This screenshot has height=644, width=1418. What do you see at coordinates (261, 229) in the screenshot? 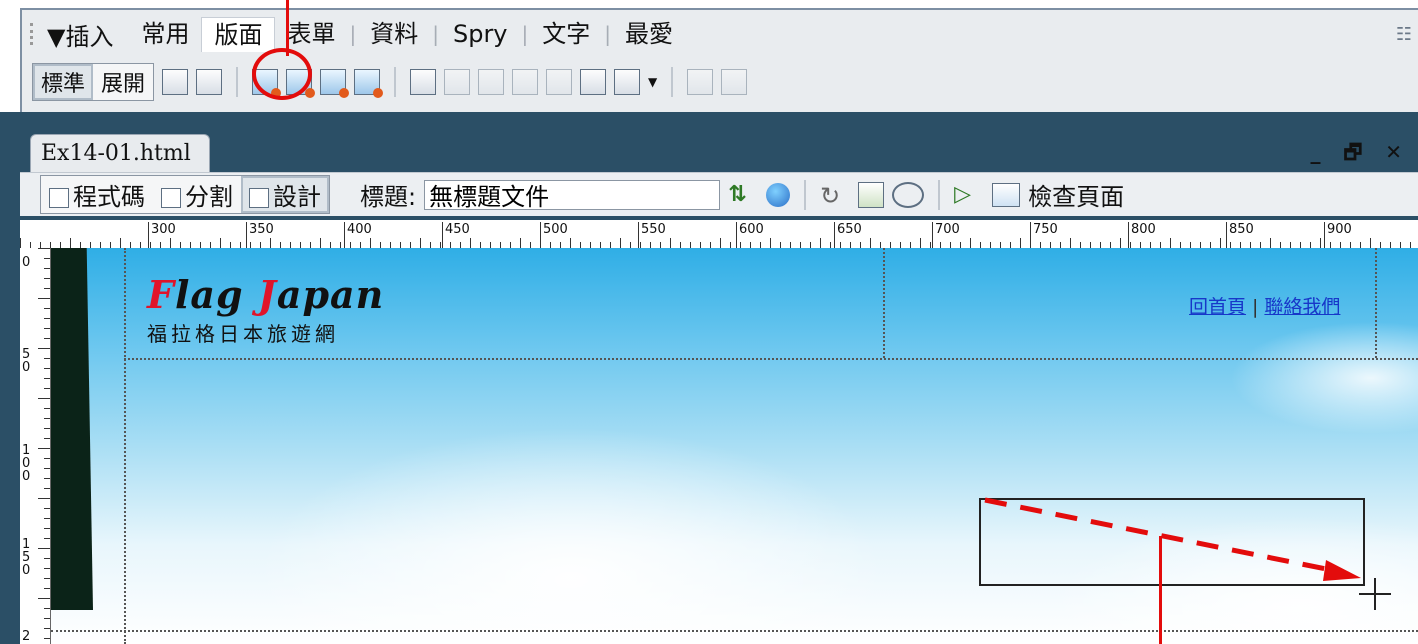
I see `ruler-label: 350` at bounding box center [261, 229].